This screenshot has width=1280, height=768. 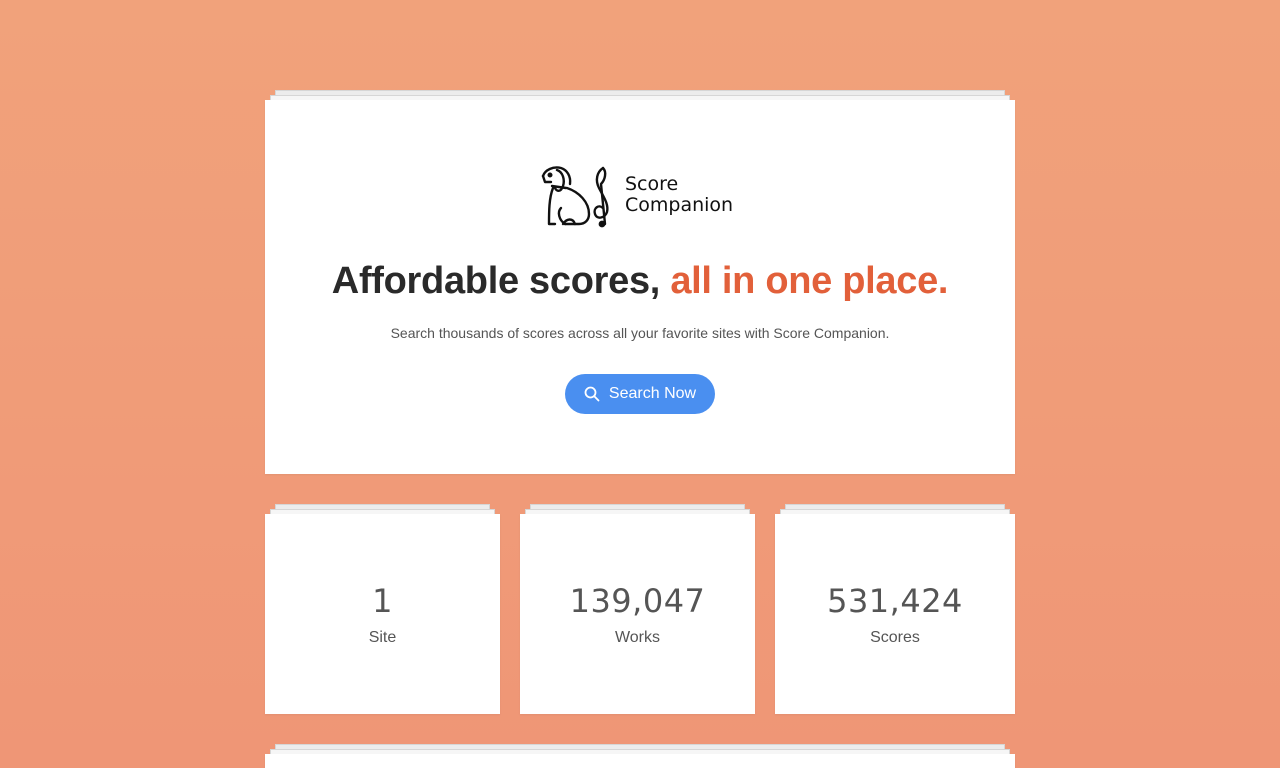 What do you see at coordinates (895, 637) in the screenshot?
I see `stat-label: Scores` at bounding box center [895, 637].